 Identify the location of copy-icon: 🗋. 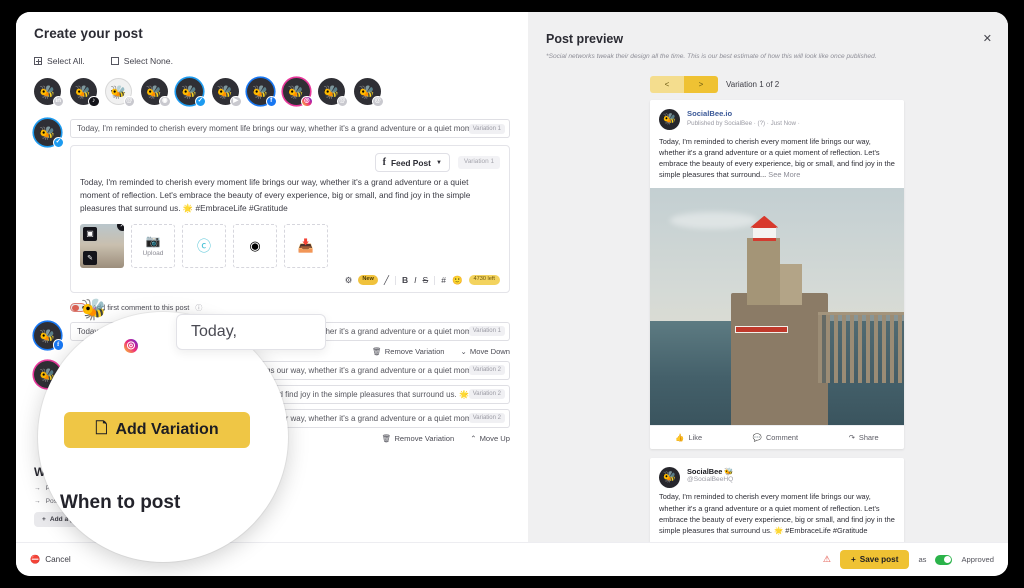
(101, 428).